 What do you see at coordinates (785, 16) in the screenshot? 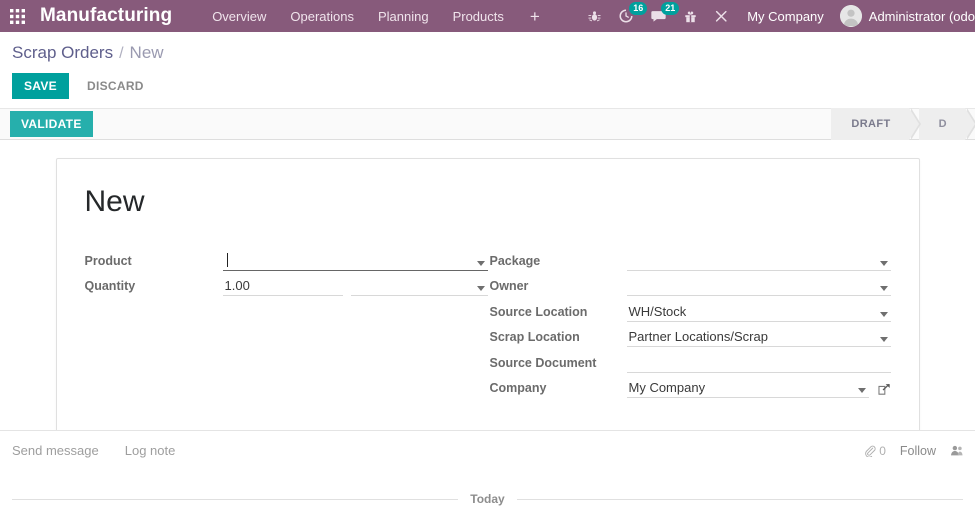
I see `current-company-label: My Company` at bounding box center [785, 16].